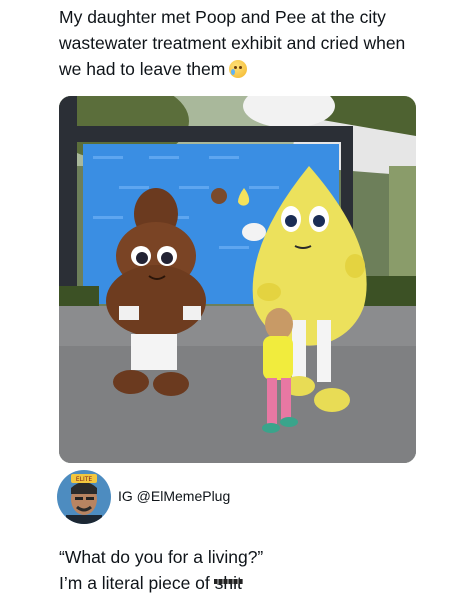 Image resolution: width=474 pixels, height=596 pixels. What do you see at coordinates (238, 69) in the screenshot?
I see `sad-face-emoji-icon` at bounding box center [238, 69].